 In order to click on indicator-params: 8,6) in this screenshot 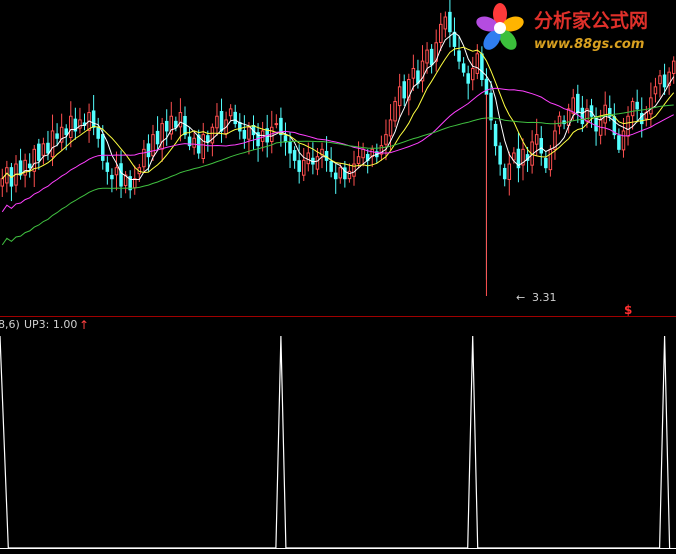, I will do `click(10, 324)`.